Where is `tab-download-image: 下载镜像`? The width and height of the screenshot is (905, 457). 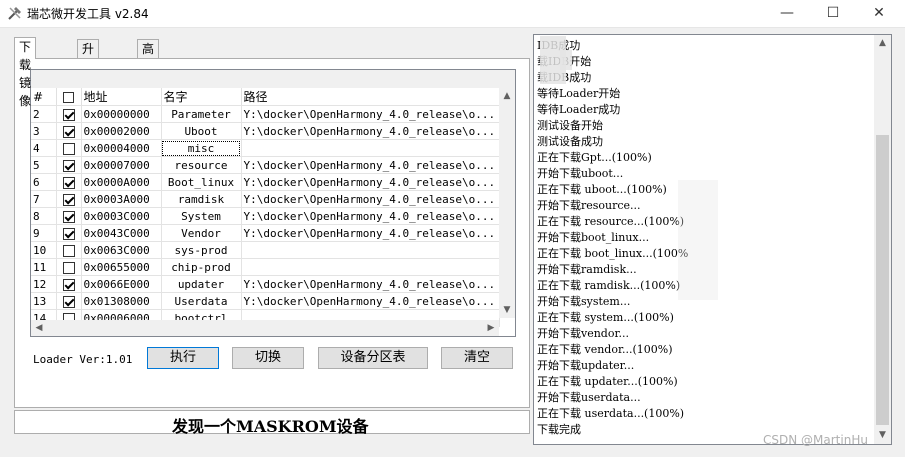 tab-download-image: 下载镜像 is located at coordinates (25, 72).